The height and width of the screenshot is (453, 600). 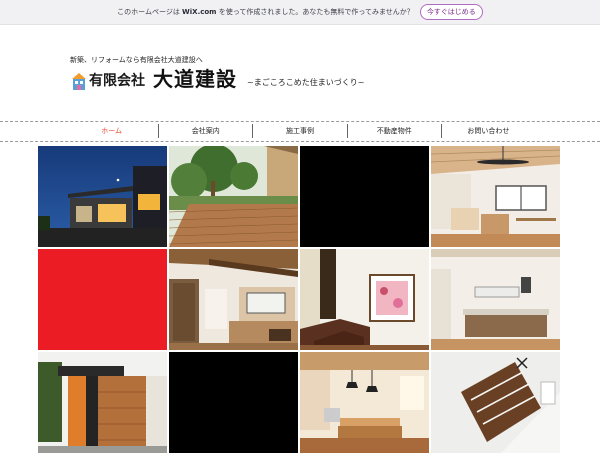 What do you see at coordinates (364, 299) in the screenshot?
I see `gallery-photo-entrance-stairs` at bounding box center [364, 299].